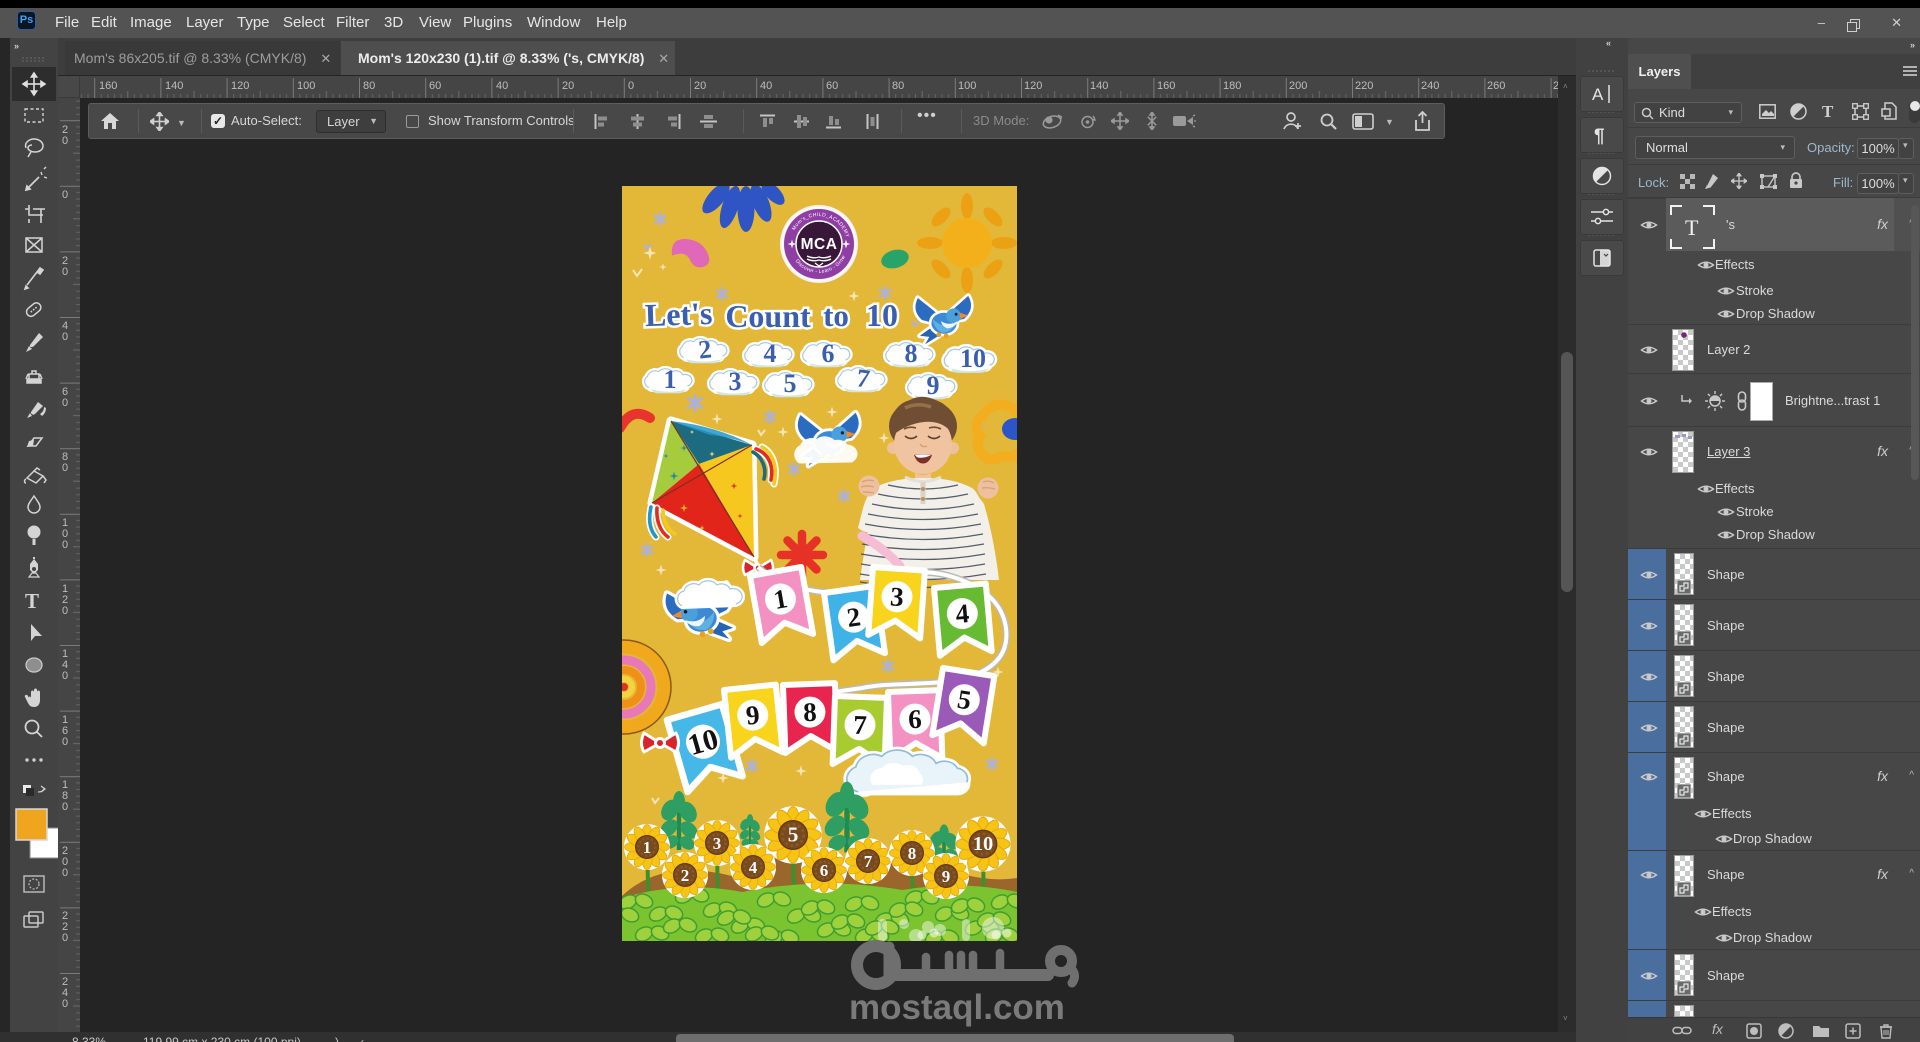  Describe the element at coordinates (678, 314) in the screenshot. I see `svg-text: Let's` at that location.